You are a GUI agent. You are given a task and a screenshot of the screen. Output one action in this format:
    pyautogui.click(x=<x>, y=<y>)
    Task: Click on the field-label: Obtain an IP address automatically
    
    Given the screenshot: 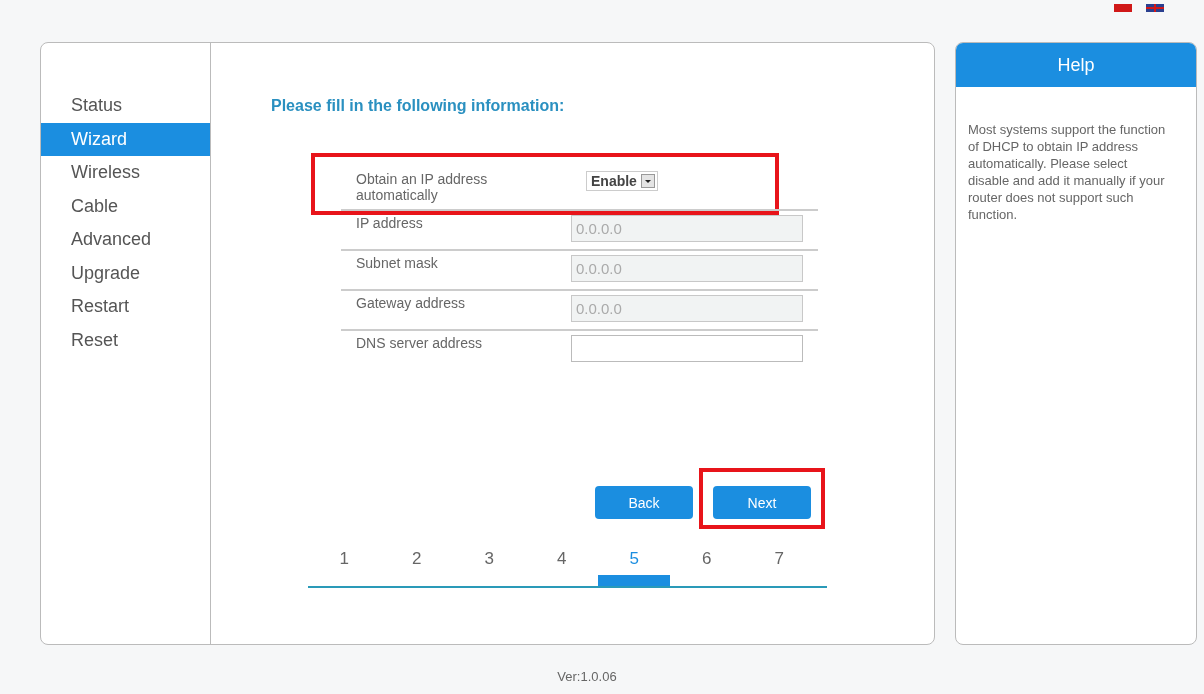 What is the action you would take?
    pyautogui.click(x=422, y=187)
    